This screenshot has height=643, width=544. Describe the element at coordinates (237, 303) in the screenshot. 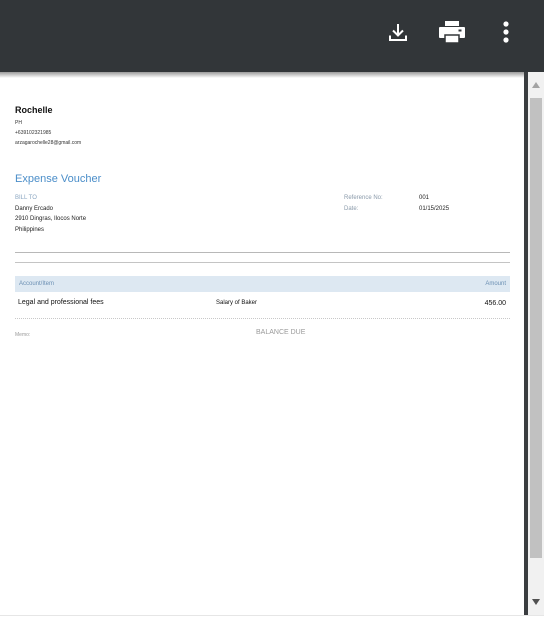

I see `row-description: Salary of Baker` at that location.